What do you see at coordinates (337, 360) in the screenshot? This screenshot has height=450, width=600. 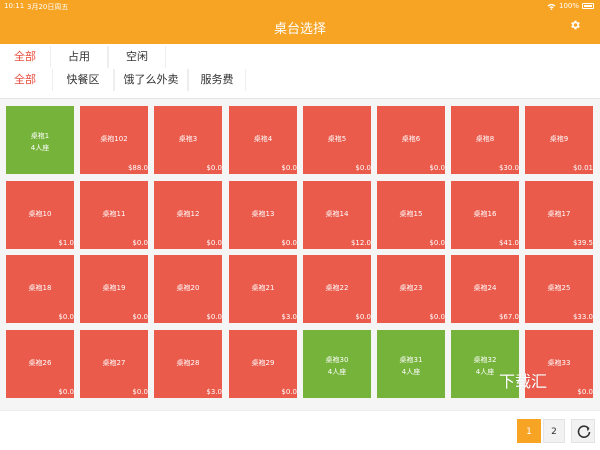 I see `table-name: 桌袍30` at bounding box center [337, 360].